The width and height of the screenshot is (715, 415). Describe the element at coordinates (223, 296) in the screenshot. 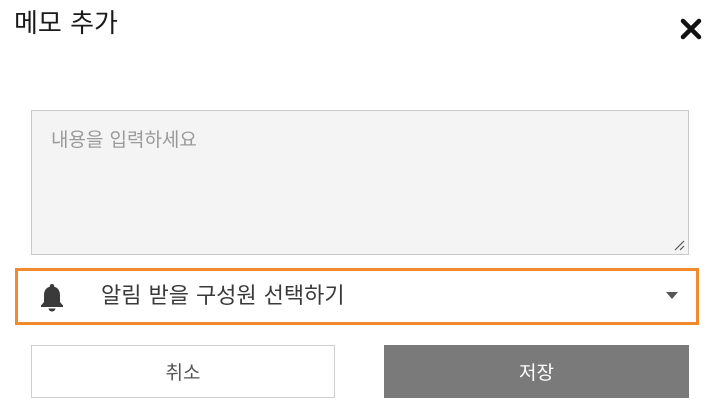

I see `select-label: 알림 받을 구성원 선택하기` at that location.